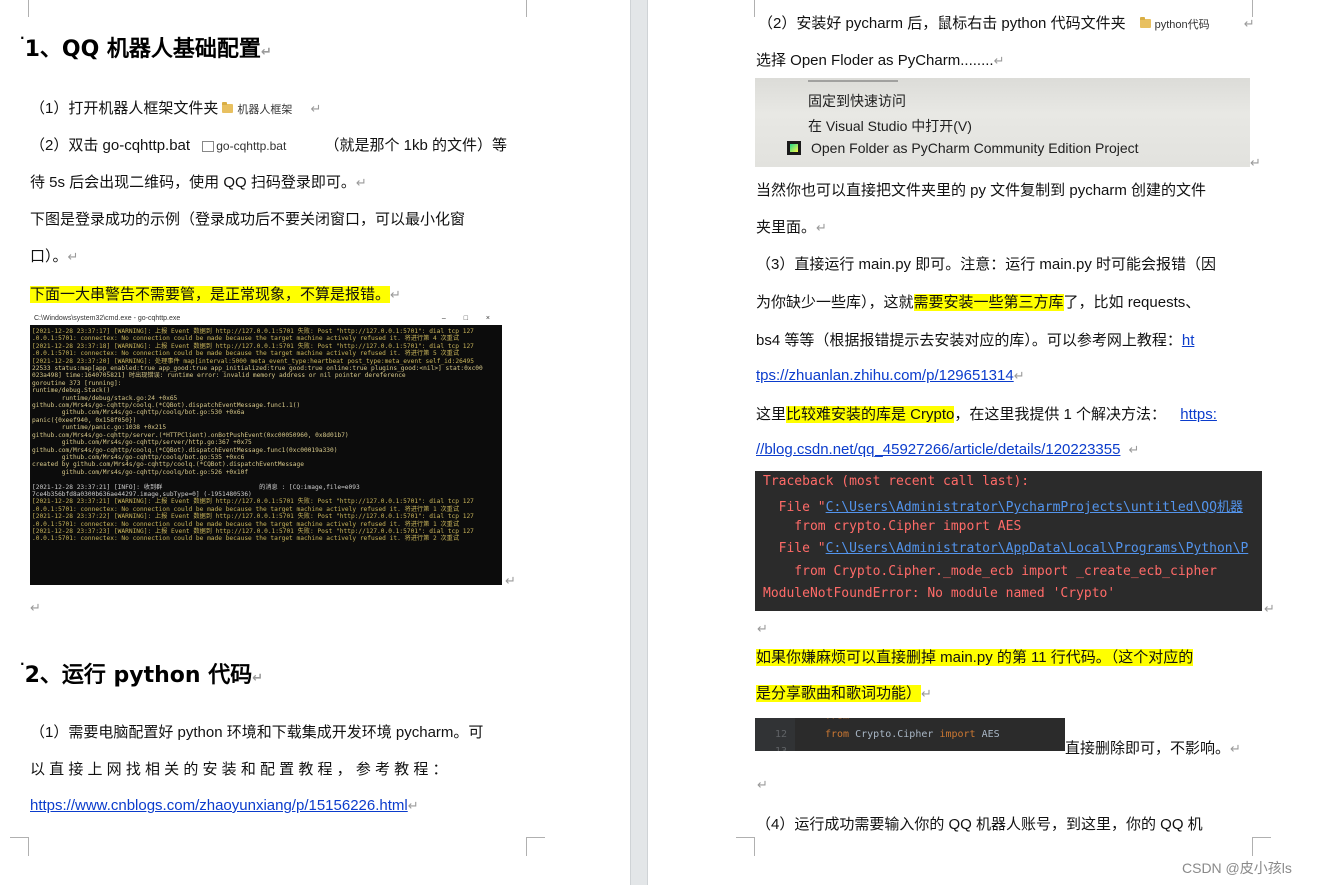 The width and height of the screenshot is (1325, 885). I want to click on csdn-watermark: CSDN @皮小孩ls, so click(1237, 868).